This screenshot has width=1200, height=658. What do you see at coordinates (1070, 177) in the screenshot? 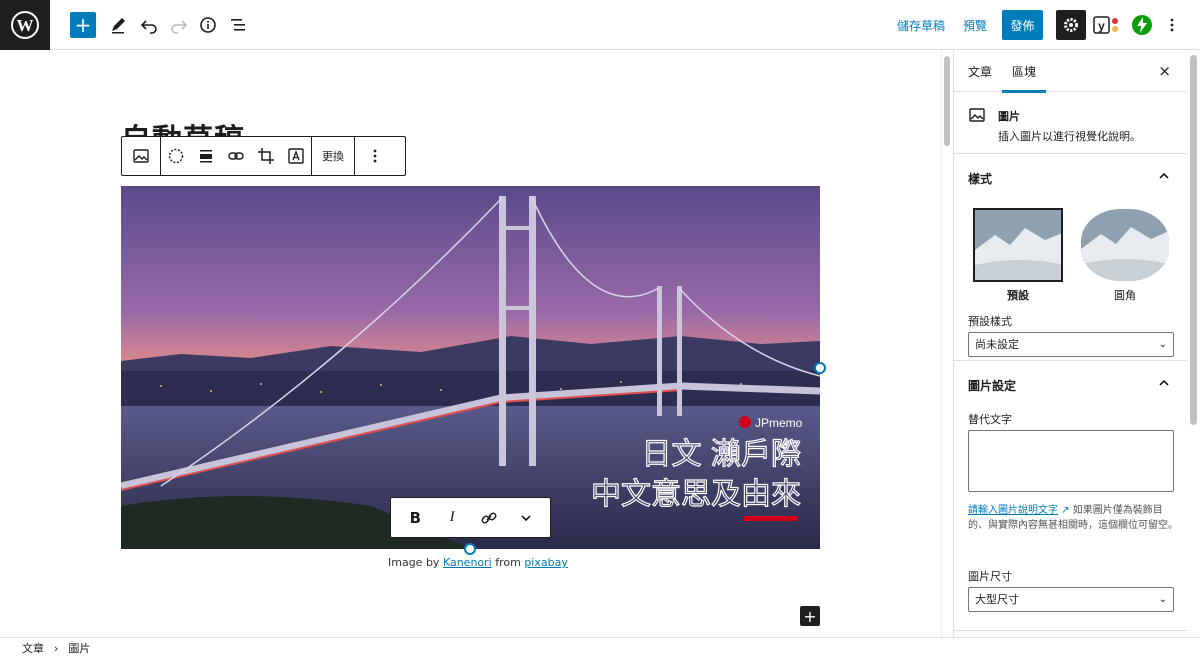
I see `styles-panel-header: 樣式` at bounding box center [1070, 177].